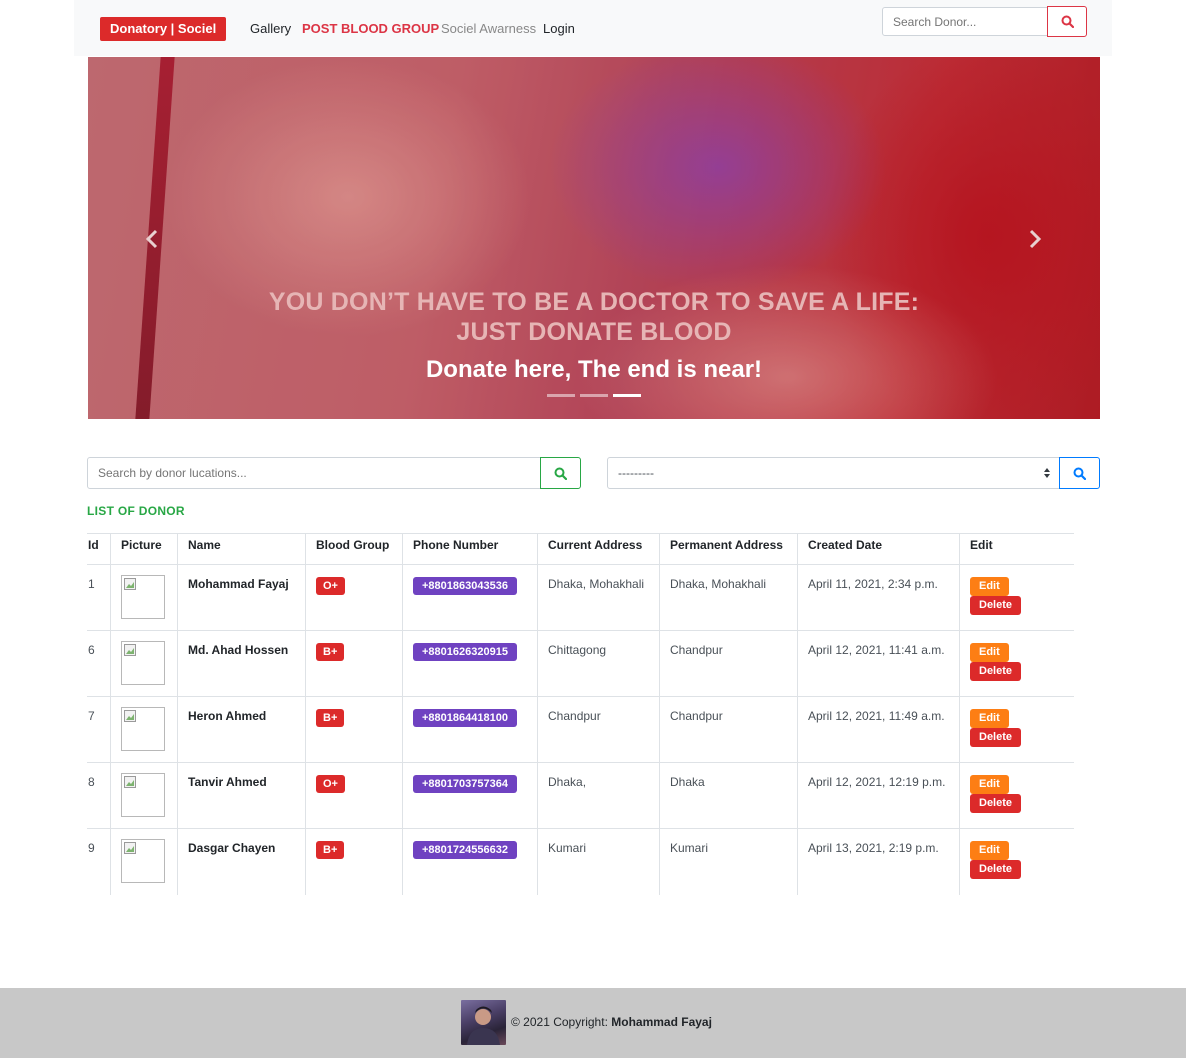  What do you see at coordinates (878, 597) in the screenshot?
I see `cell-created-date: April 11, 2021, 2:34 p.m.` at bounding box center [878, 597].